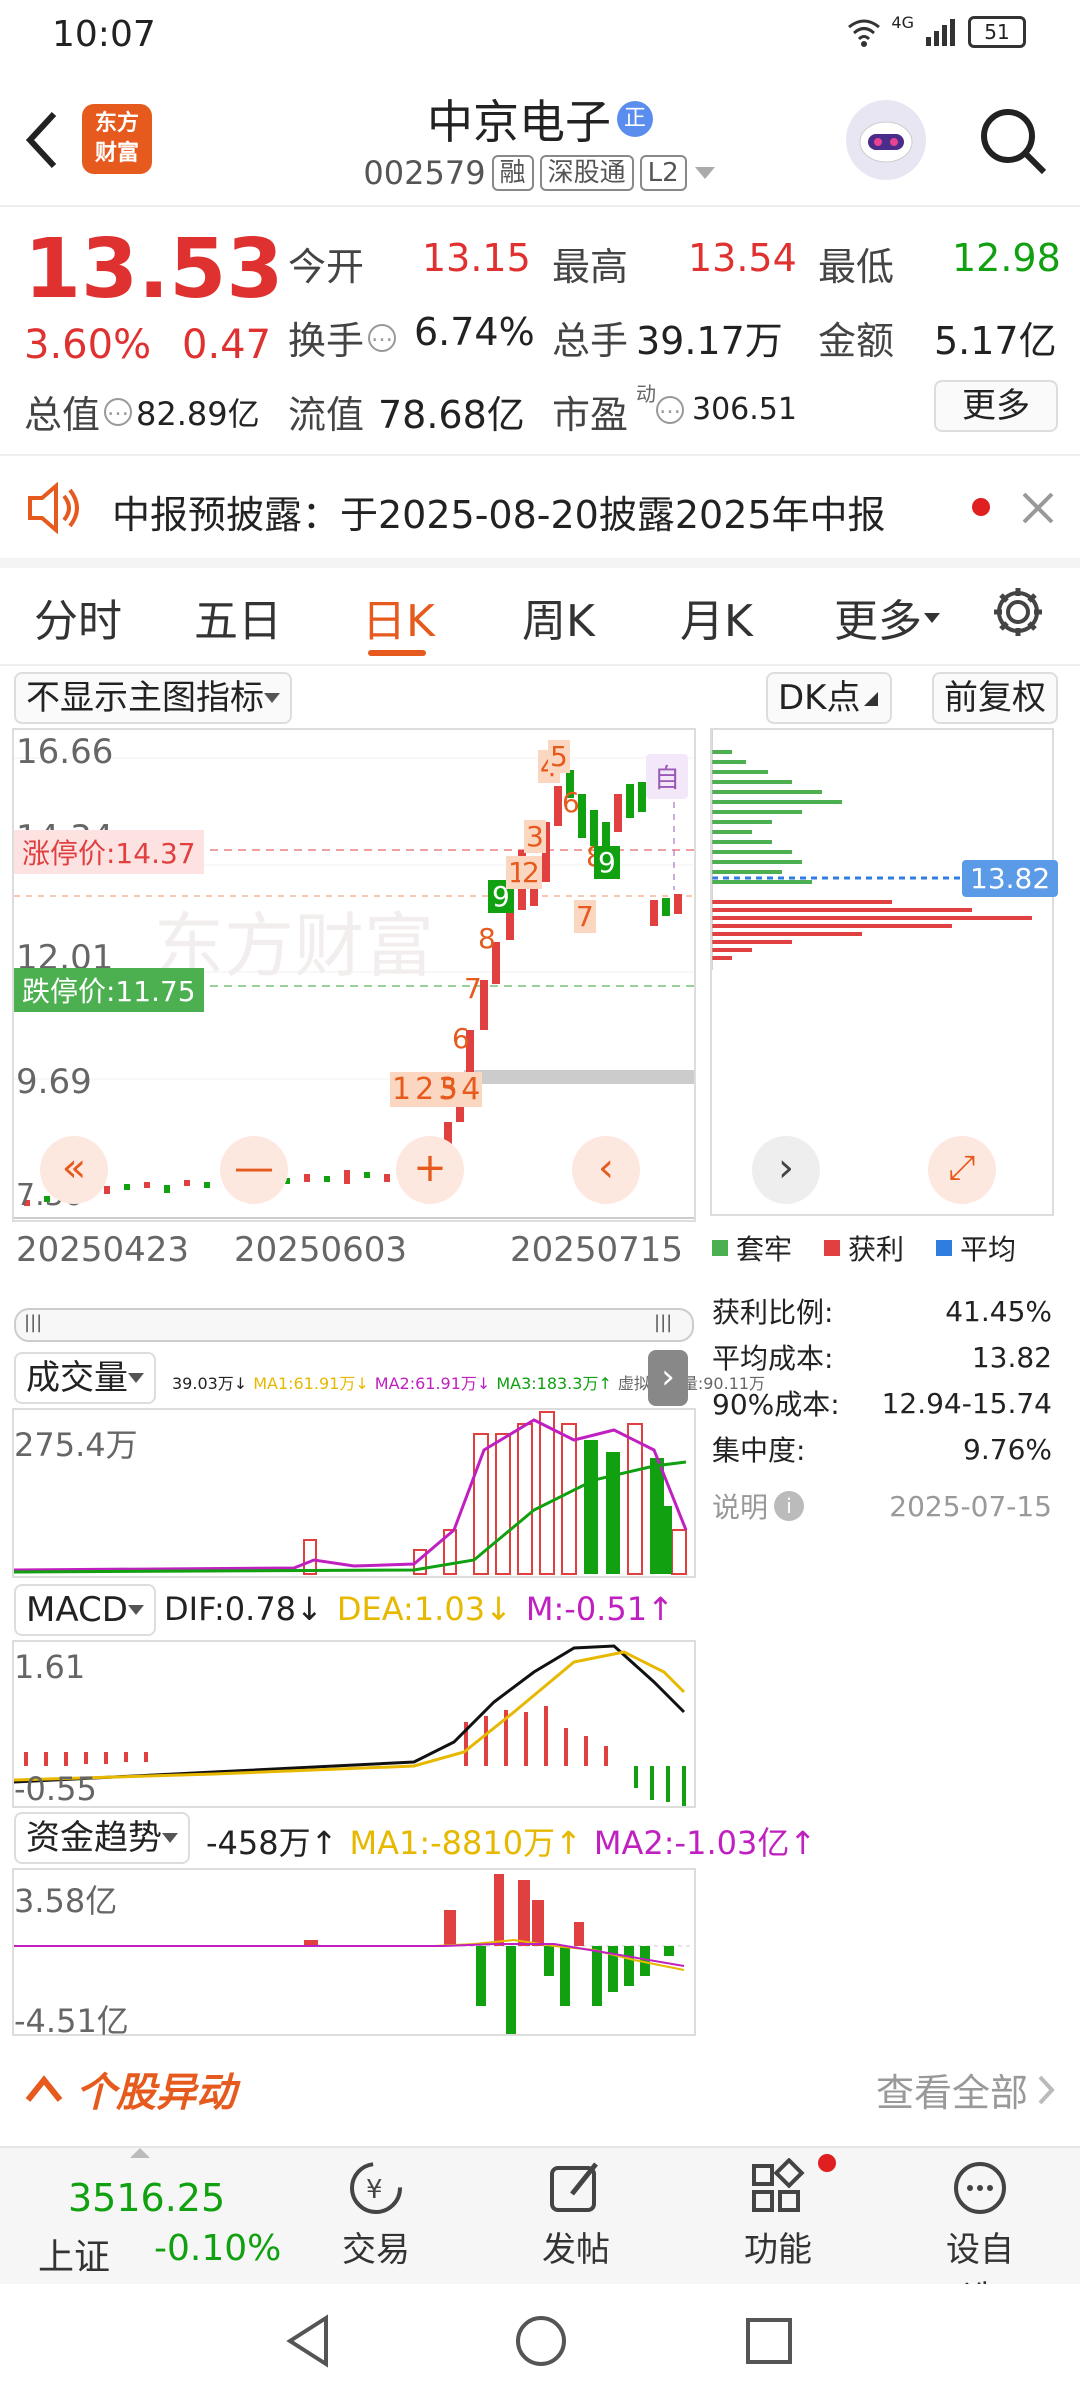 The image size is (1080, 2400). Describe the element at coordinates (430, 1170) in the screenshot. I see `zoom-in-button: +` at that location.